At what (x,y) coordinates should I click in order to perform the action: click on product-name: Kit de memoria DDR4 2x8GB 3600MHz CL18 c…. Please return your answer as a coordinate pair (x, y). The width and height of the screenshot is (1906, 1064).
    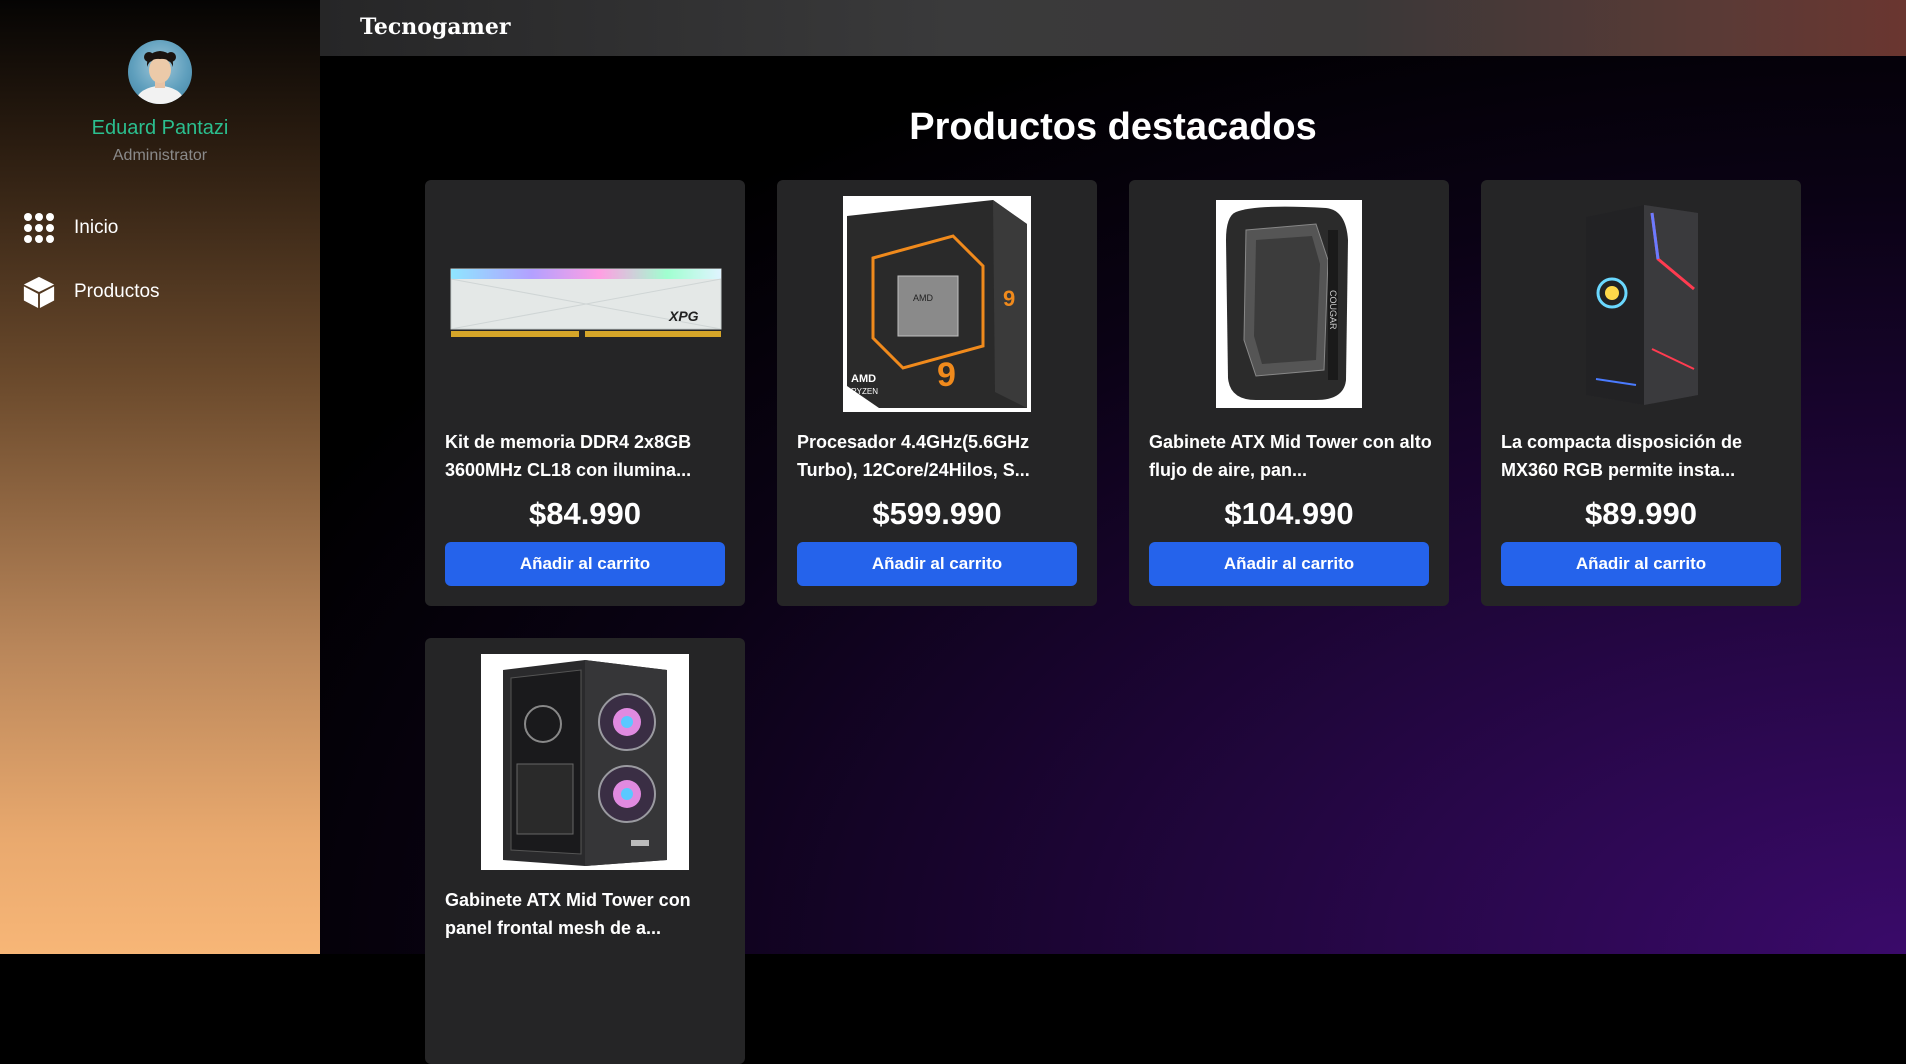
    Looking at the image, I should click on (587, 456).